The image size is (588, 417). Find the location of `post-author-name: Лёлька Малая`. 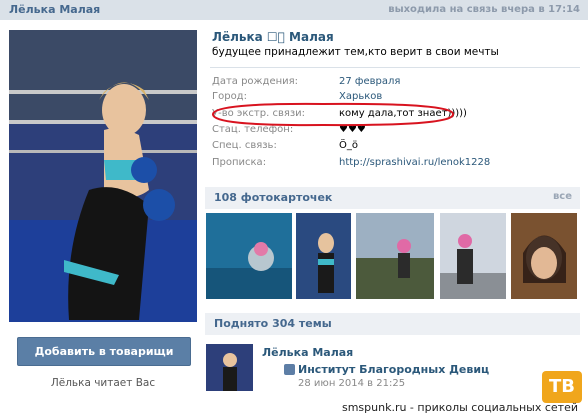

post-author-name: Лёлька Малая is located at coordinates (307, 352).